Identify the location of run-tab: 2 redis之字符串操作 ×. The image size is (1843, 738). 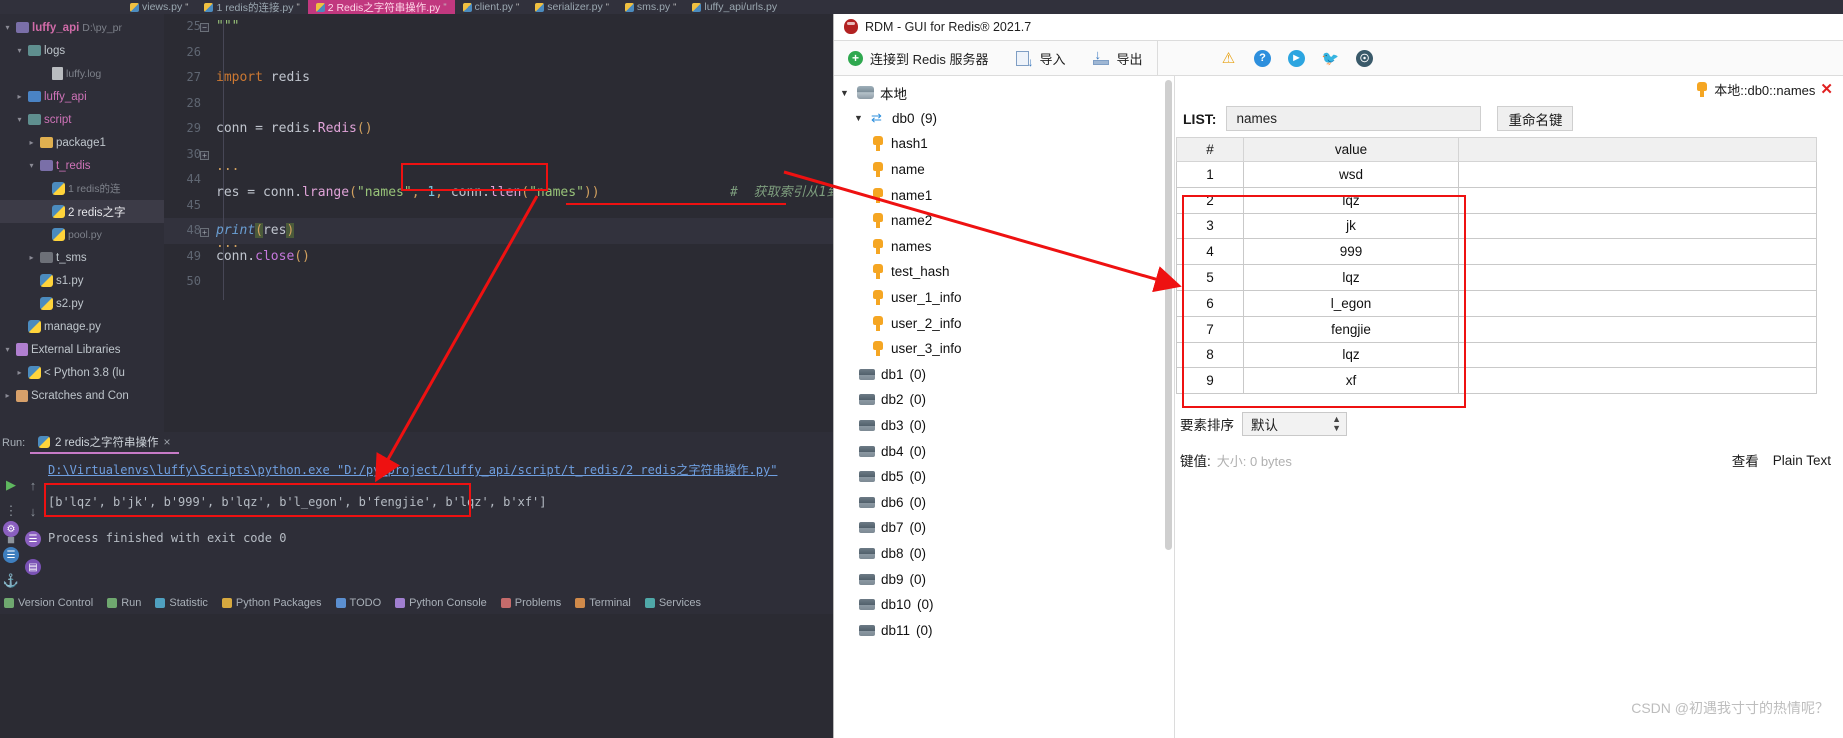
(104, 443).